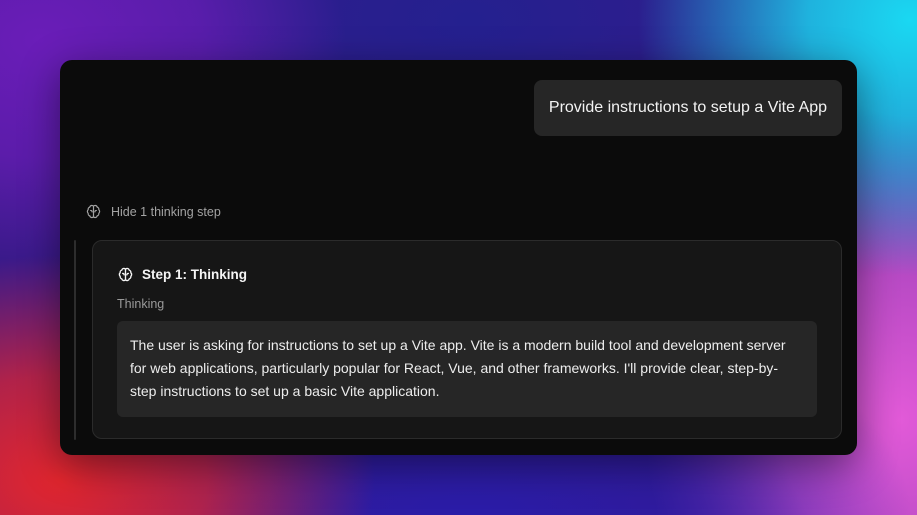 Image resolution: width=917 pixels, height=515 pixels. I want to click on user-message-bubble: Provide instructions to setup a Vite App, so click(687, 108).